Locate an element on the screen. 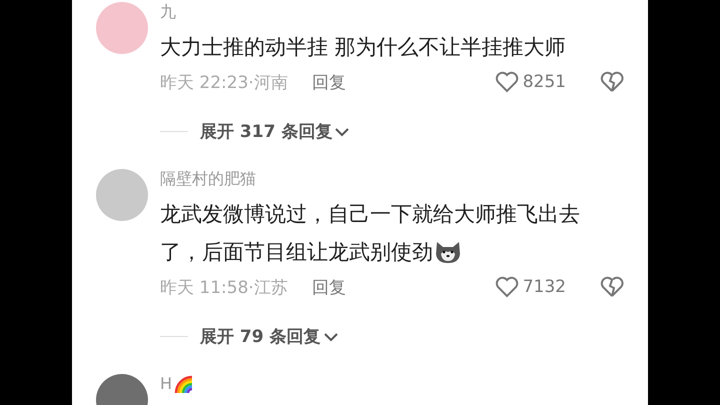  username: 九 is located at coordinates (168, 12).